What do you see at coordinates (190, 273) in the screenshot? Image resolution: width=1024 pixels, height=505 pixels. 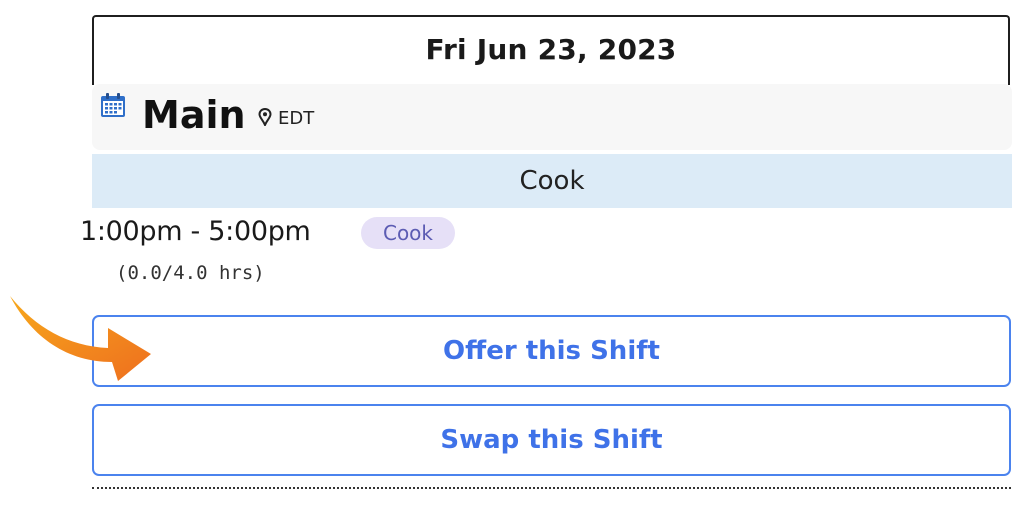 I see `shift-hours: (0.0/4.0 hrs)` at bounding box center [190, 273].